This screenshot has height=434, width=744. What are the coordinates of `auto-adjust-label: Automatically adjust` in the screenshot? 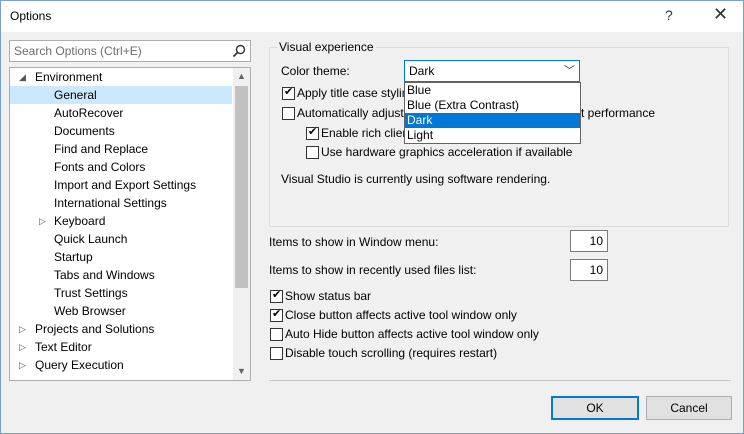 It's located at (350, 113).